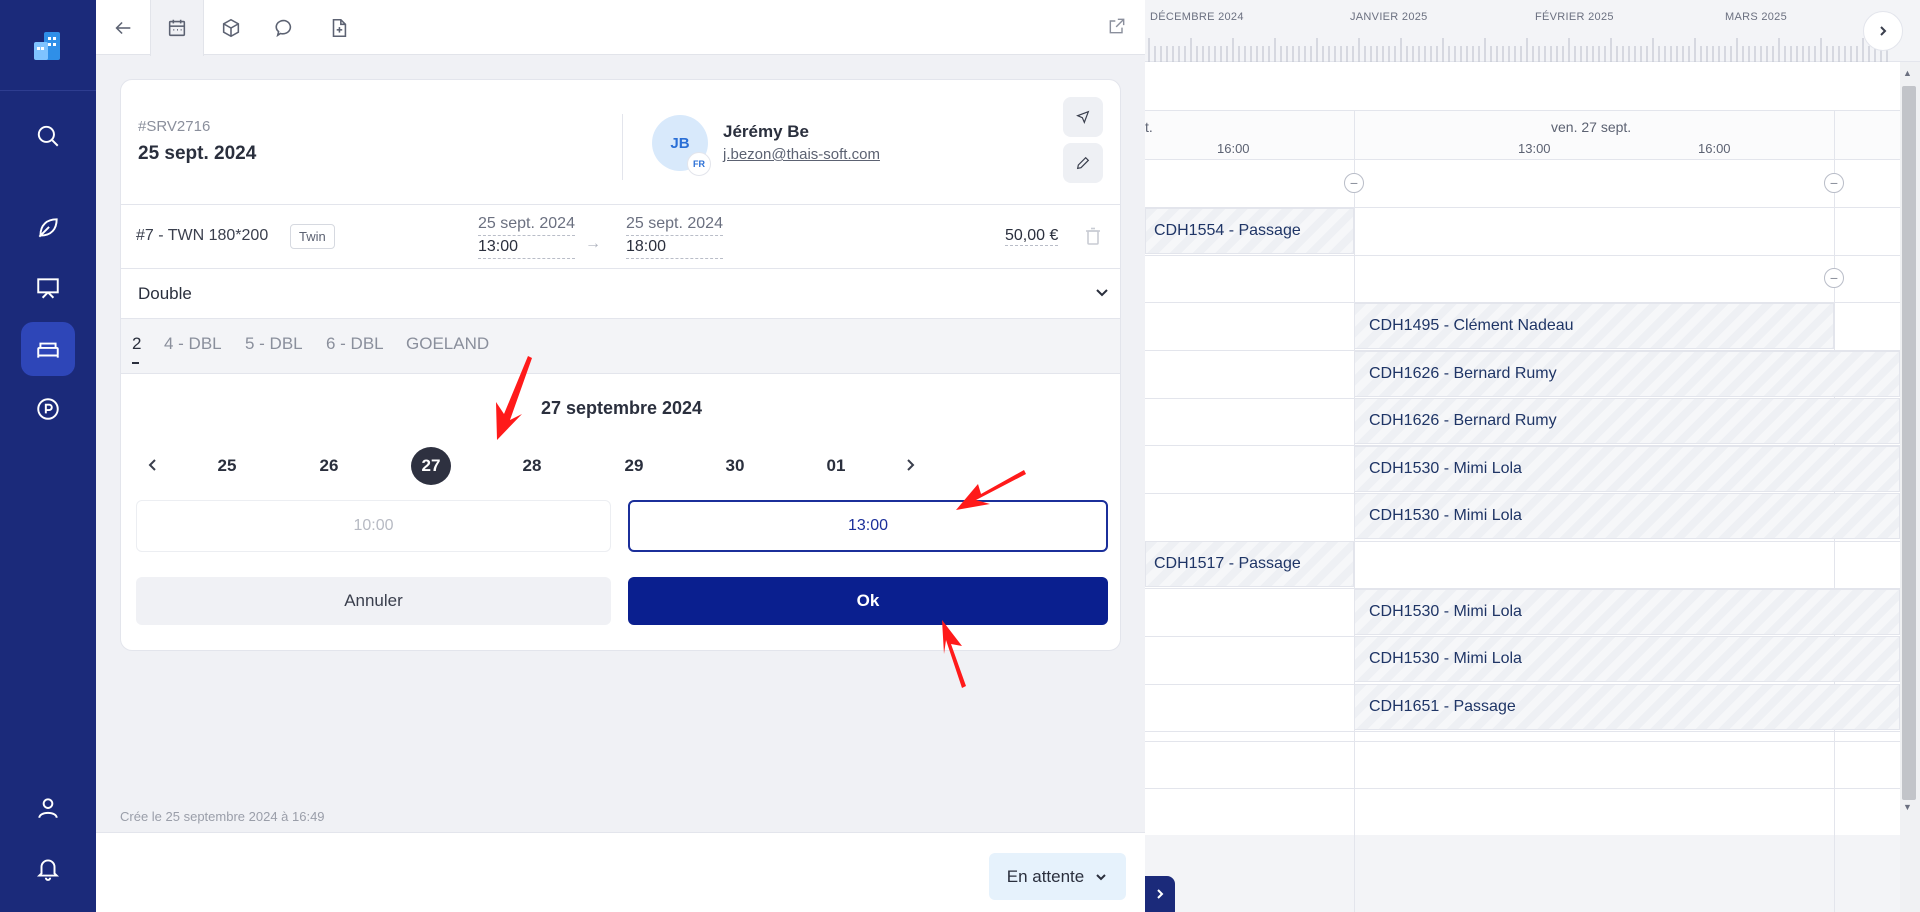 The height and width of the screenshot is (912, 1920). I want to click on room-tab: 5 - DBL, so click(274, 344).